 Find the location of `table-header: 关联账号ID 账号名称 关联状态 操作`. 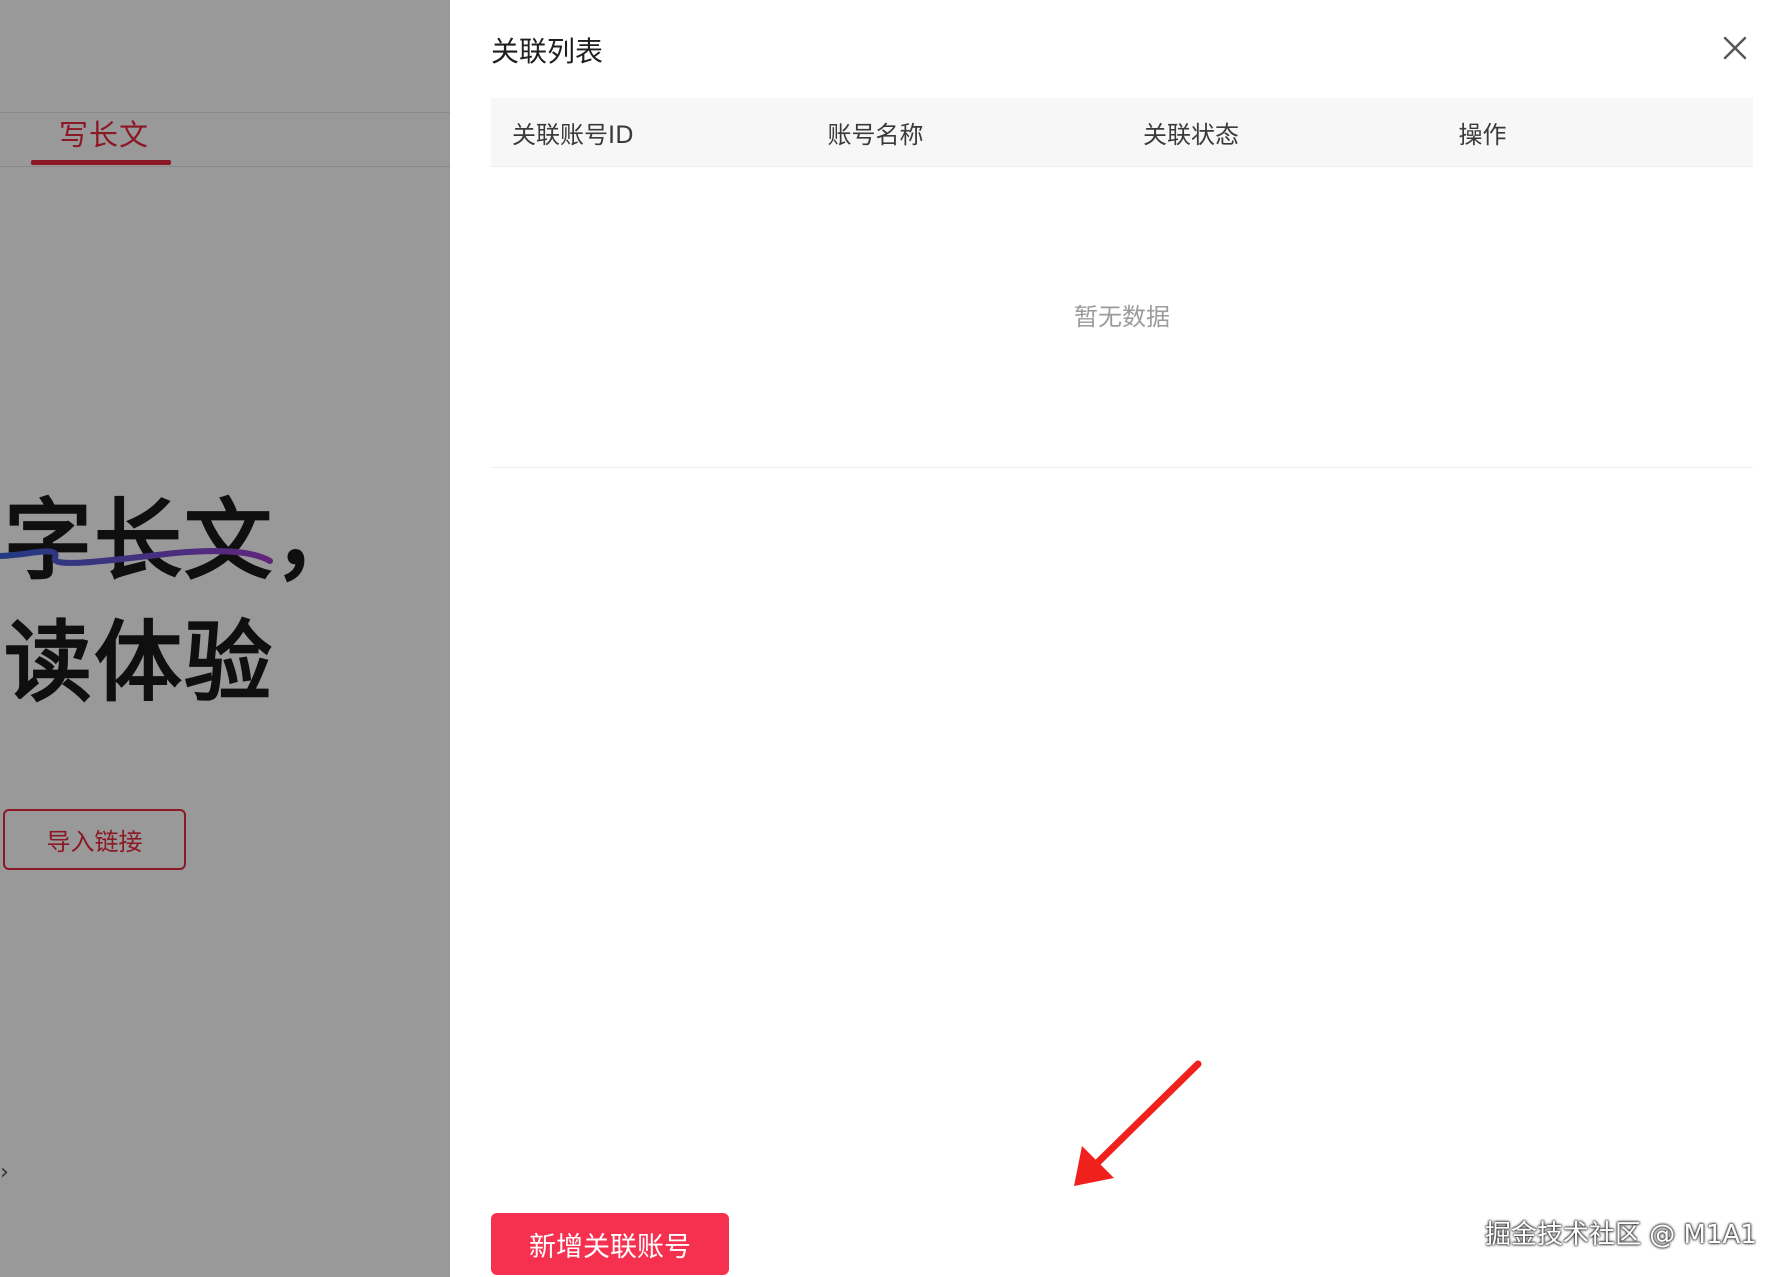

table-header: 关联账号ID 账号名称 关联状态 操作 is located at coordinates (1122, 132).